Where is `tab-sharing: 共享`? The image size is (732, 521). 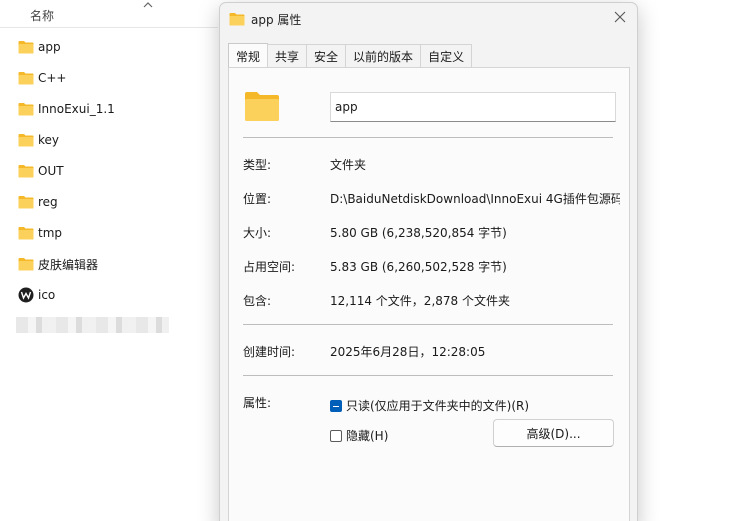
tab-sharing: 共享 is located at coordinates (287, 56).